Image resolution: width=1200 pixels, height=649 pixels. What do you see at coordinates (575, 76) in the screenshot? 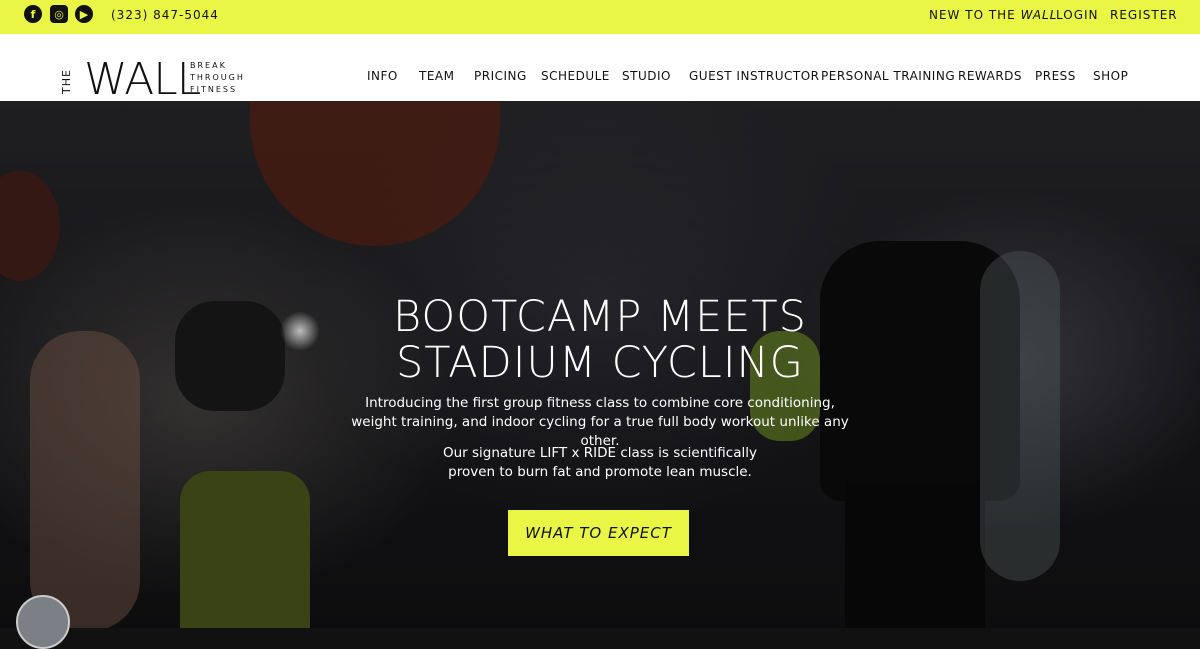
I see `nav-schedule: SCHEDULE` at bounding box center [575, 76].